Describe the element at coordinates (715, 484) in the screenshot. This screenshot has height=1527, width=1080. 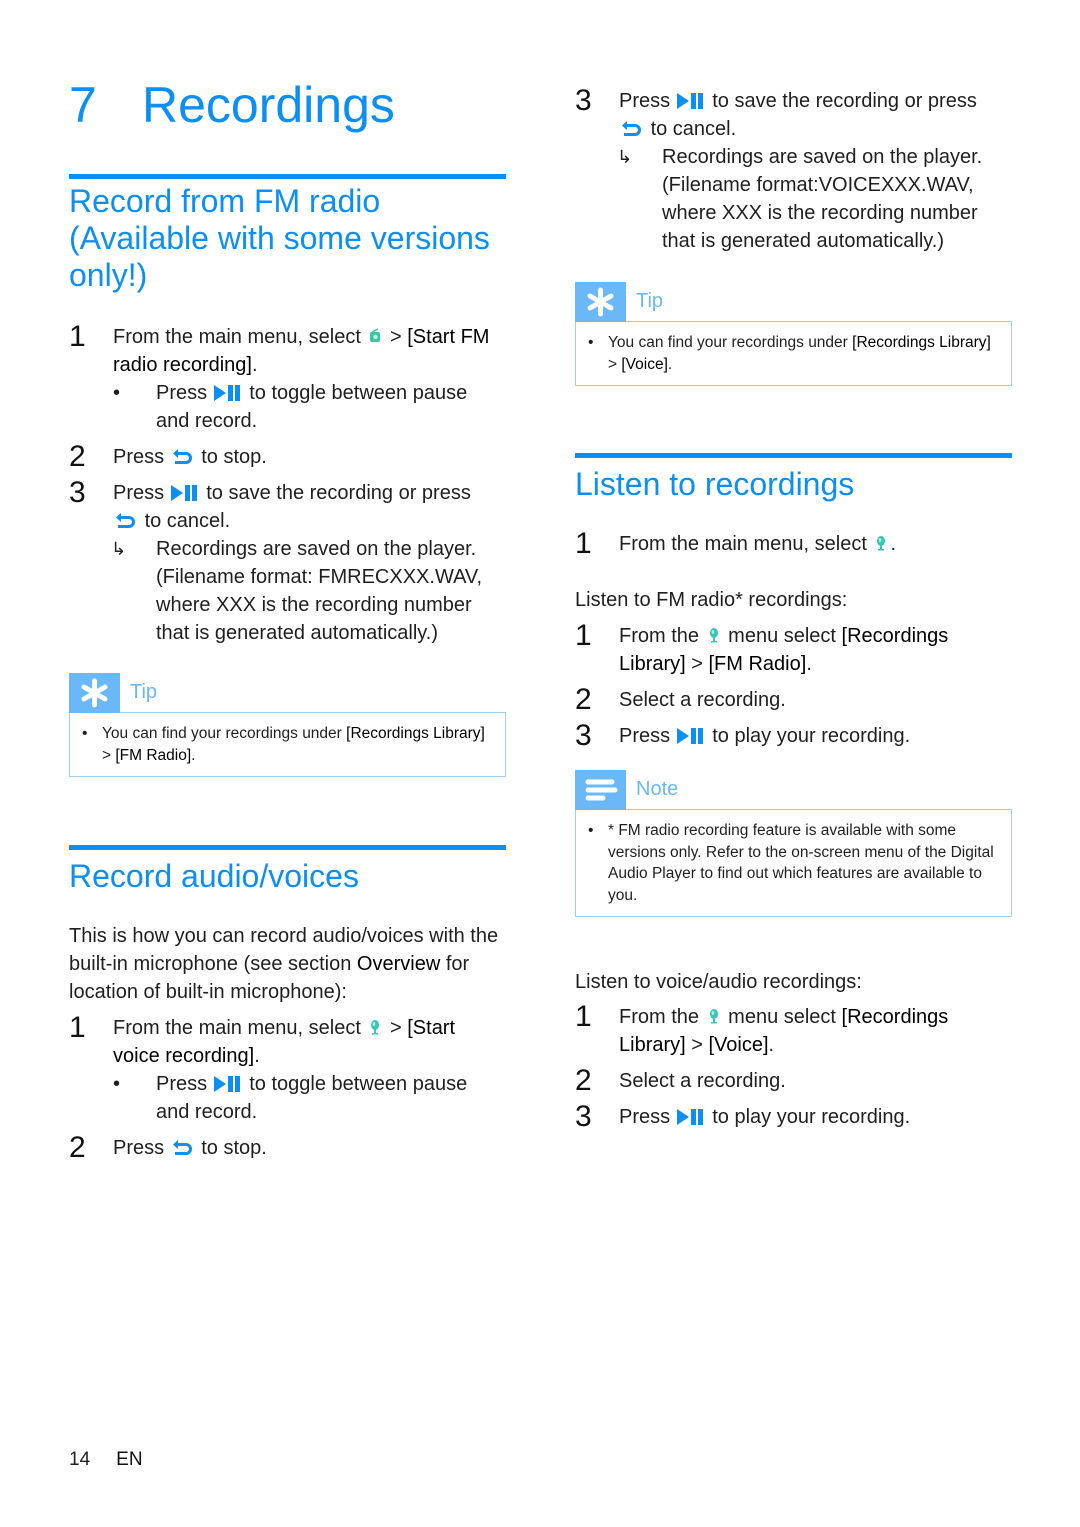
I see `listen-section-title: Listen to recordings` at that location.